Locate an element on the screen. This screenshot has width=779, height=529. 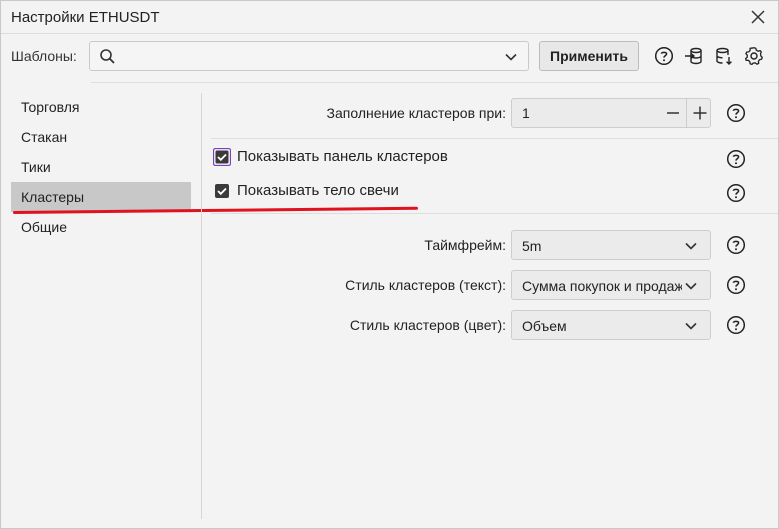
templates-search is located at coordinates (309, 56).